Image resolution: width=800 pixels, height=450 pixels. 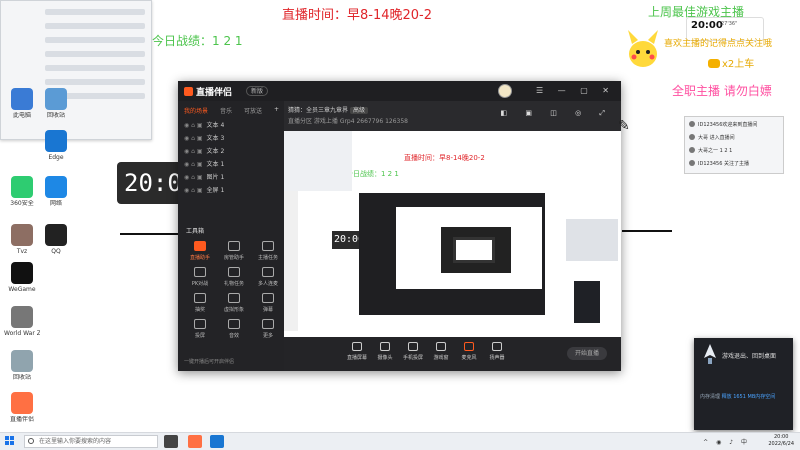 What do you see at coordinates (196, 110) in the screenshot?
I see `tab-scenes: 我的场景` at bounding box center [196, 110].